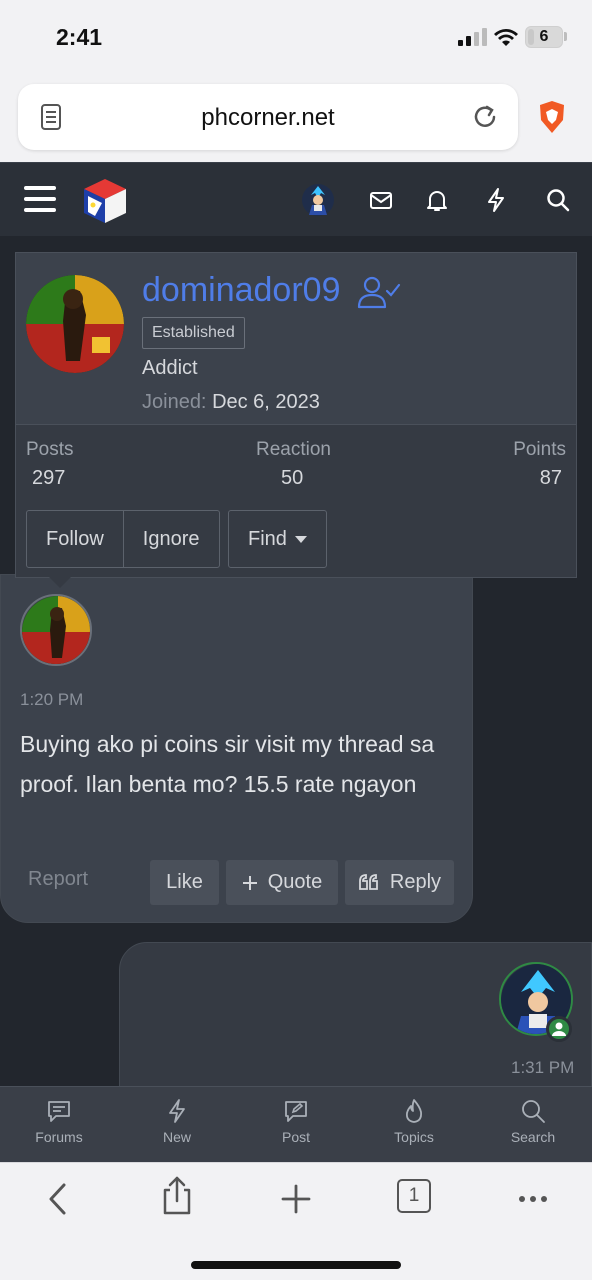  I want to click on whats-new-lightning-icon, so click(496, 200).